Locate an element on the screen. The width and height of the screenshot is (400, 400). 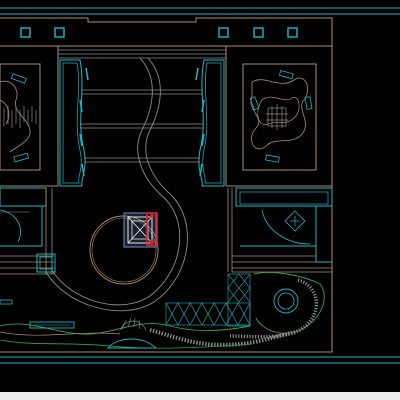
left-pavilion is located at coordinates (28, 231).